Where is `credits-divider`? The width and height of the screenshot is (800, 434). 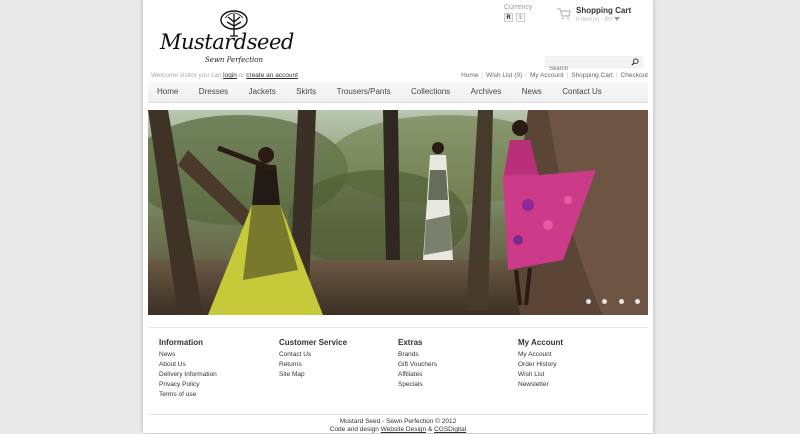
credits-divider is located at coordinates (398, 414).